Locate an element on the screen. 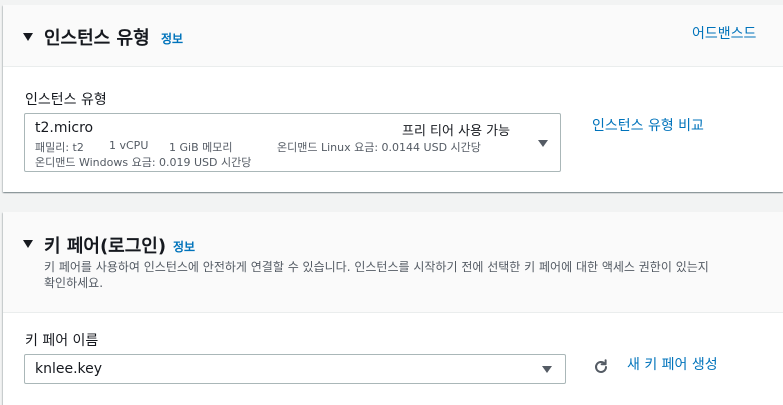  create-key-pair-link: 새 키 페어 생성 is located at coordinates (672, 364).